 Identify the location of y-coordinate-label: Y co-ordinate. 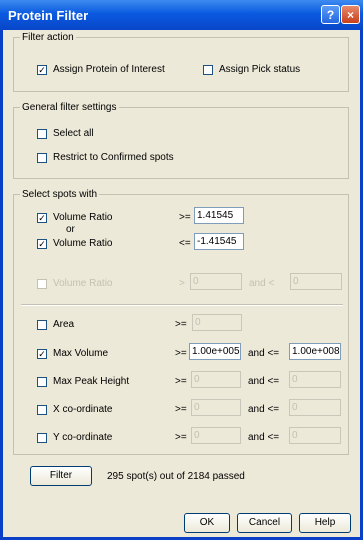
(83, 437).